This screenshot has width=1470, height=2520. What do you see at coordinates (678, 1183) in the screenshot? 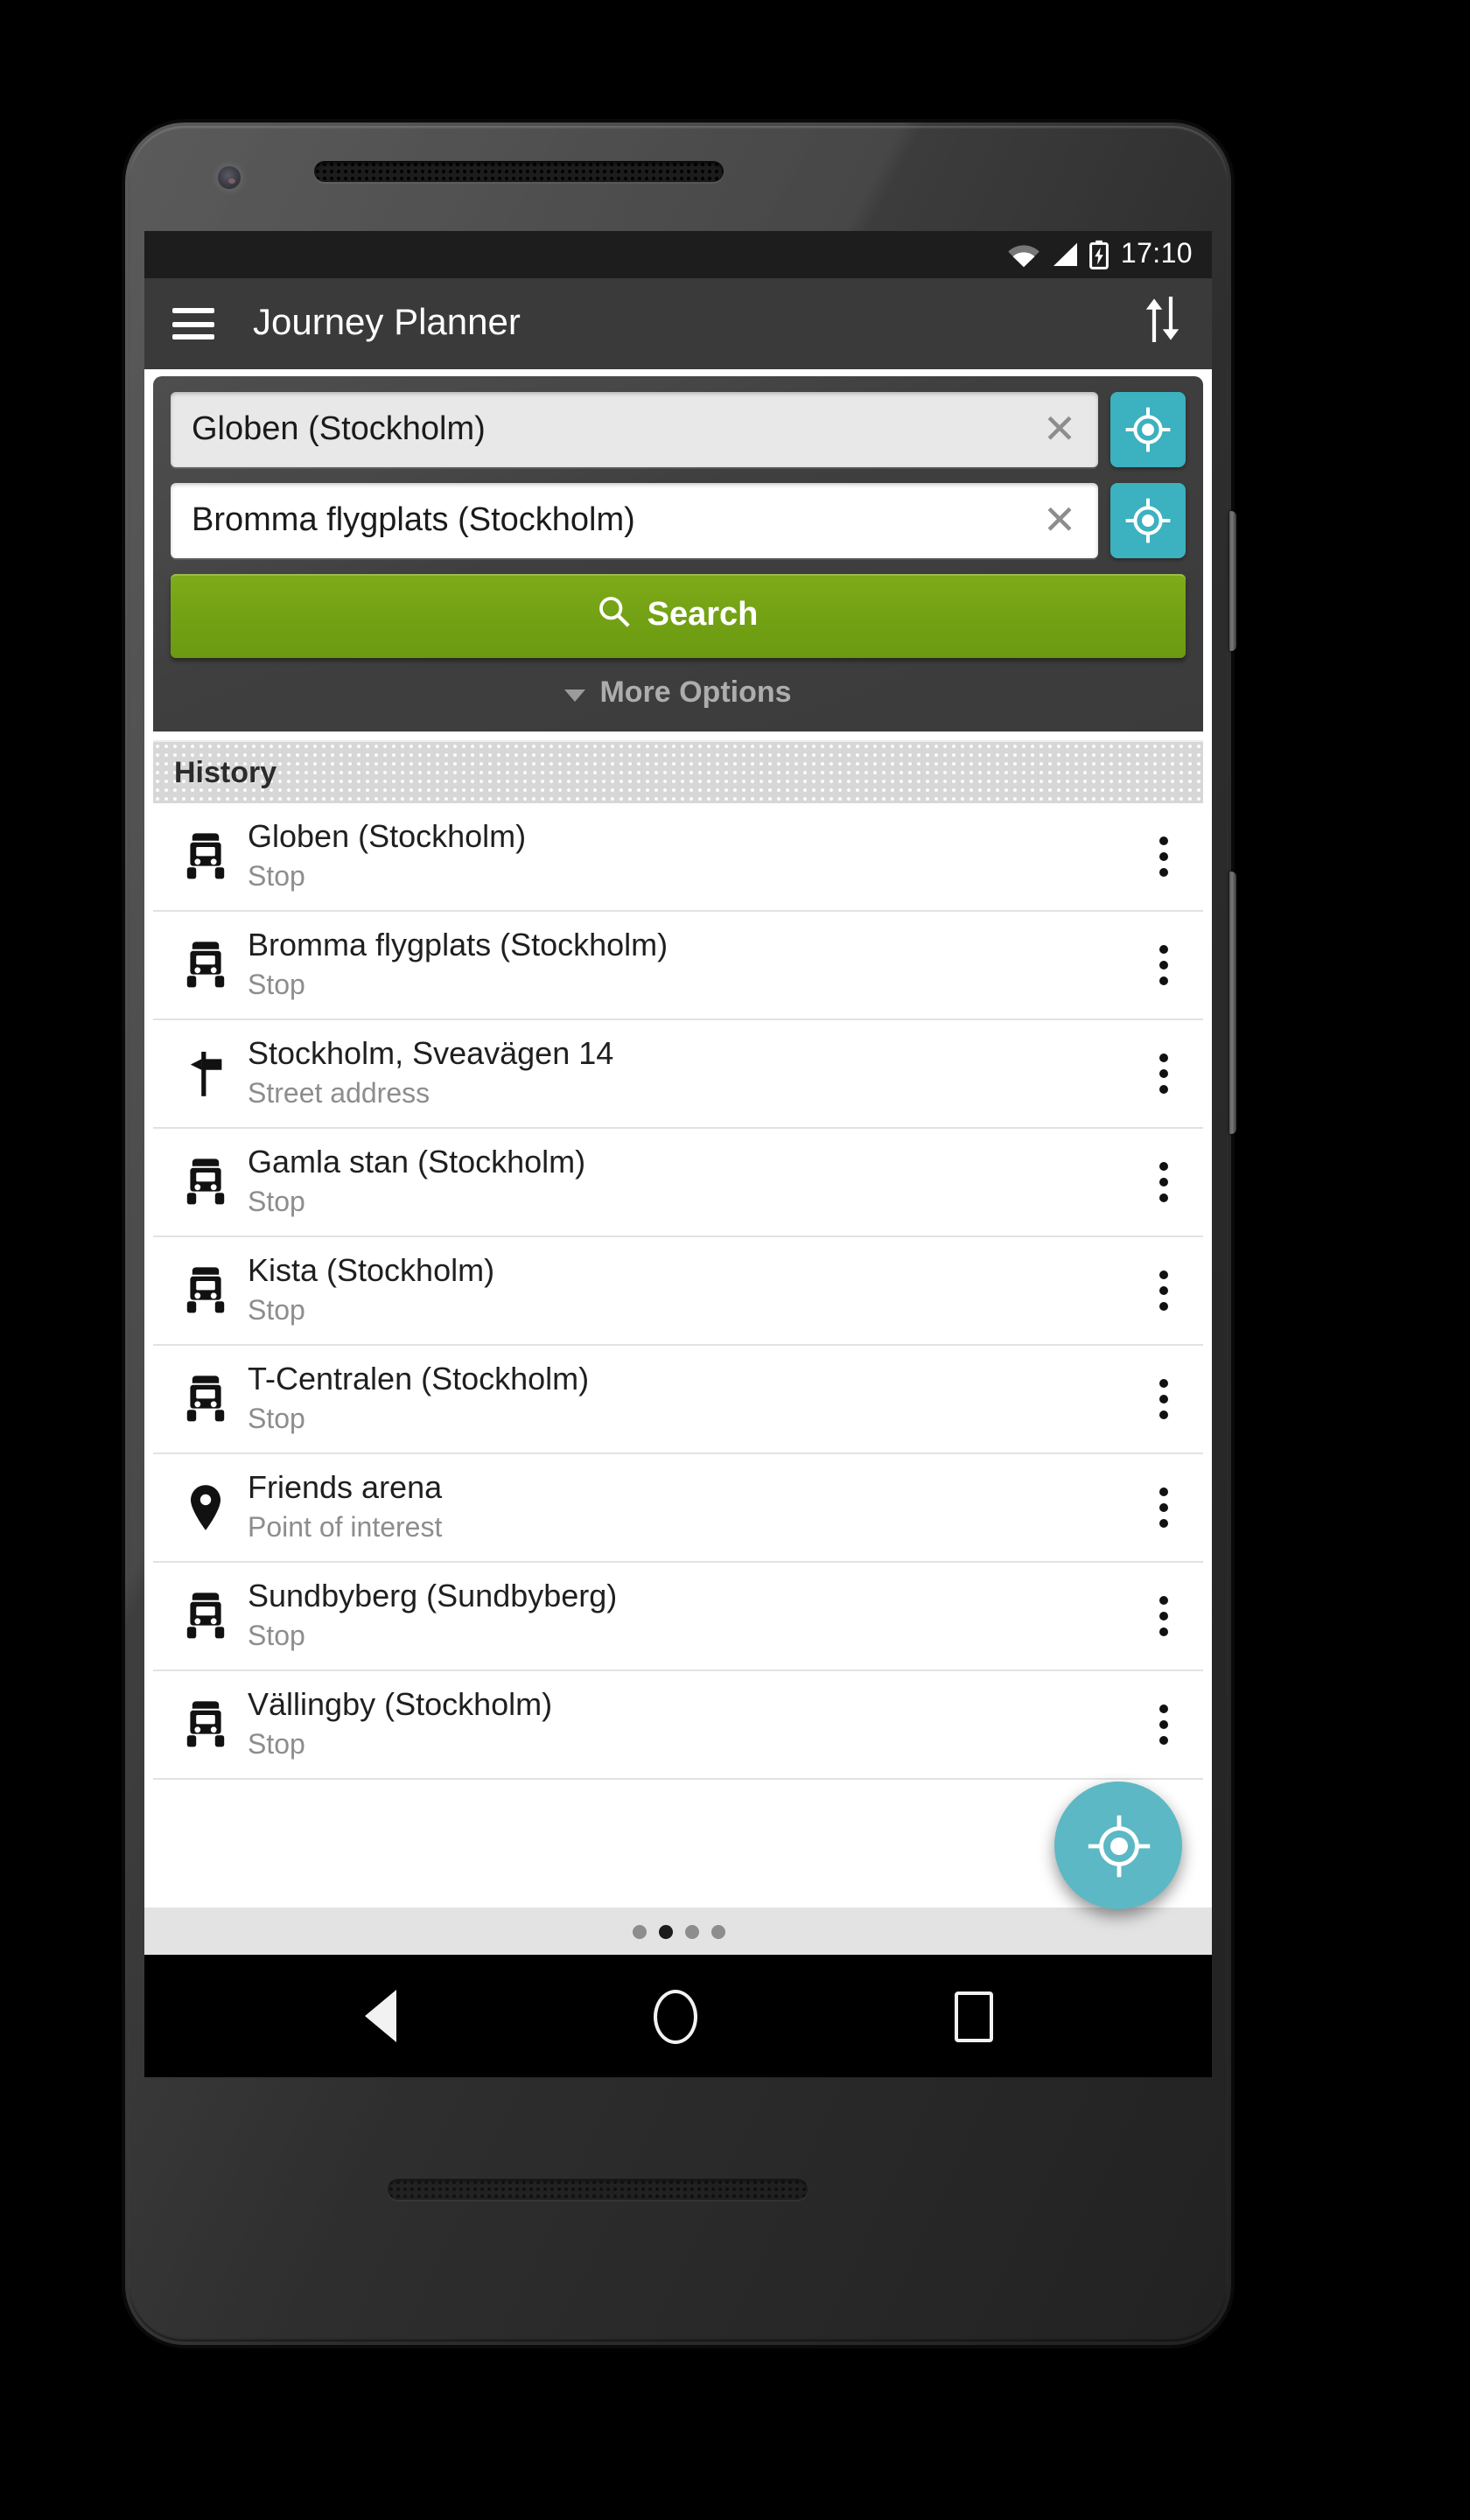
I see `list-item: Gamla stan (Stockholm) Stop` at bounding box center [678, 1183].